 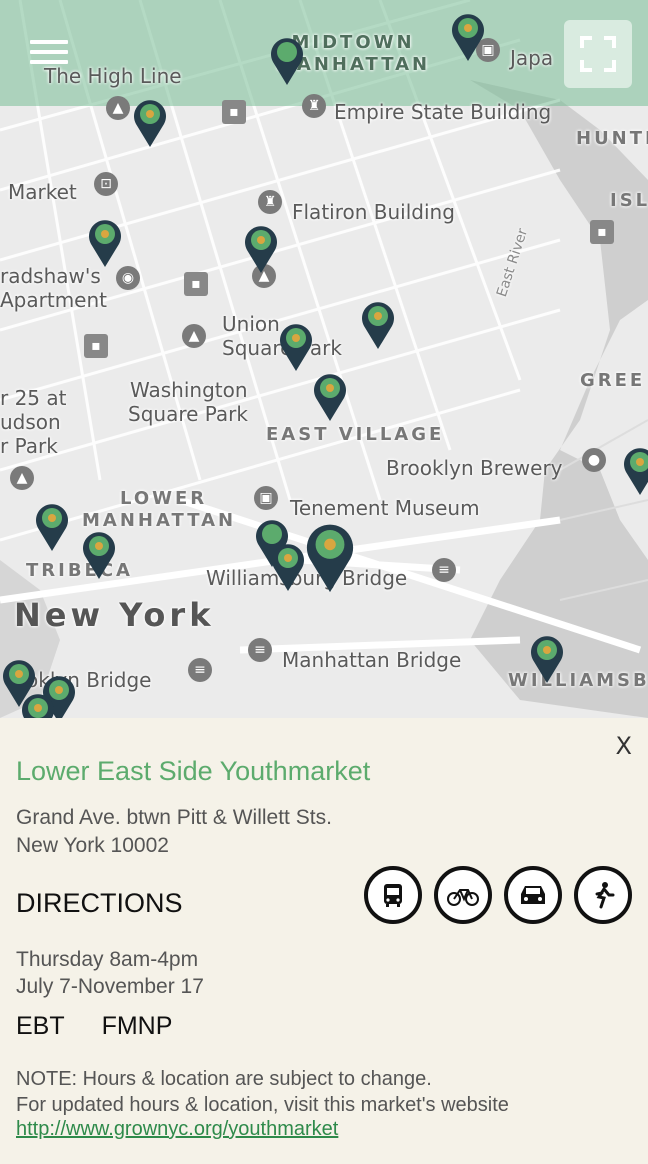 What do you see at coordinates (330, 556) in the screenshot?
I see `market-pin-selected` at bounding box center [330, 556].